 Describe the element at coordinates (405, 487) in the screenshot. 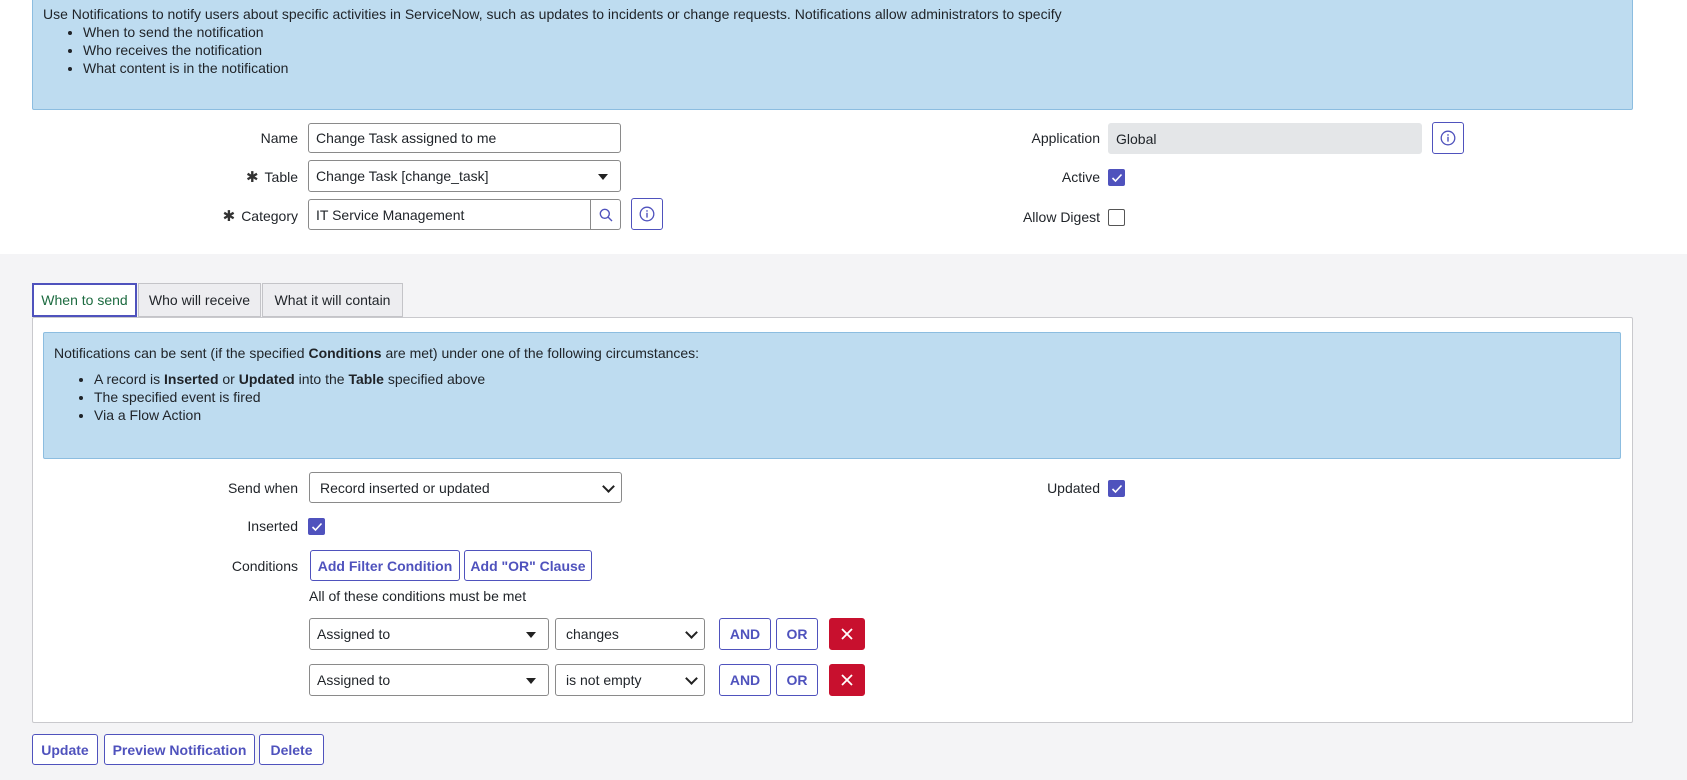

I see `send-when-value: Record inserted or updated` at that location.